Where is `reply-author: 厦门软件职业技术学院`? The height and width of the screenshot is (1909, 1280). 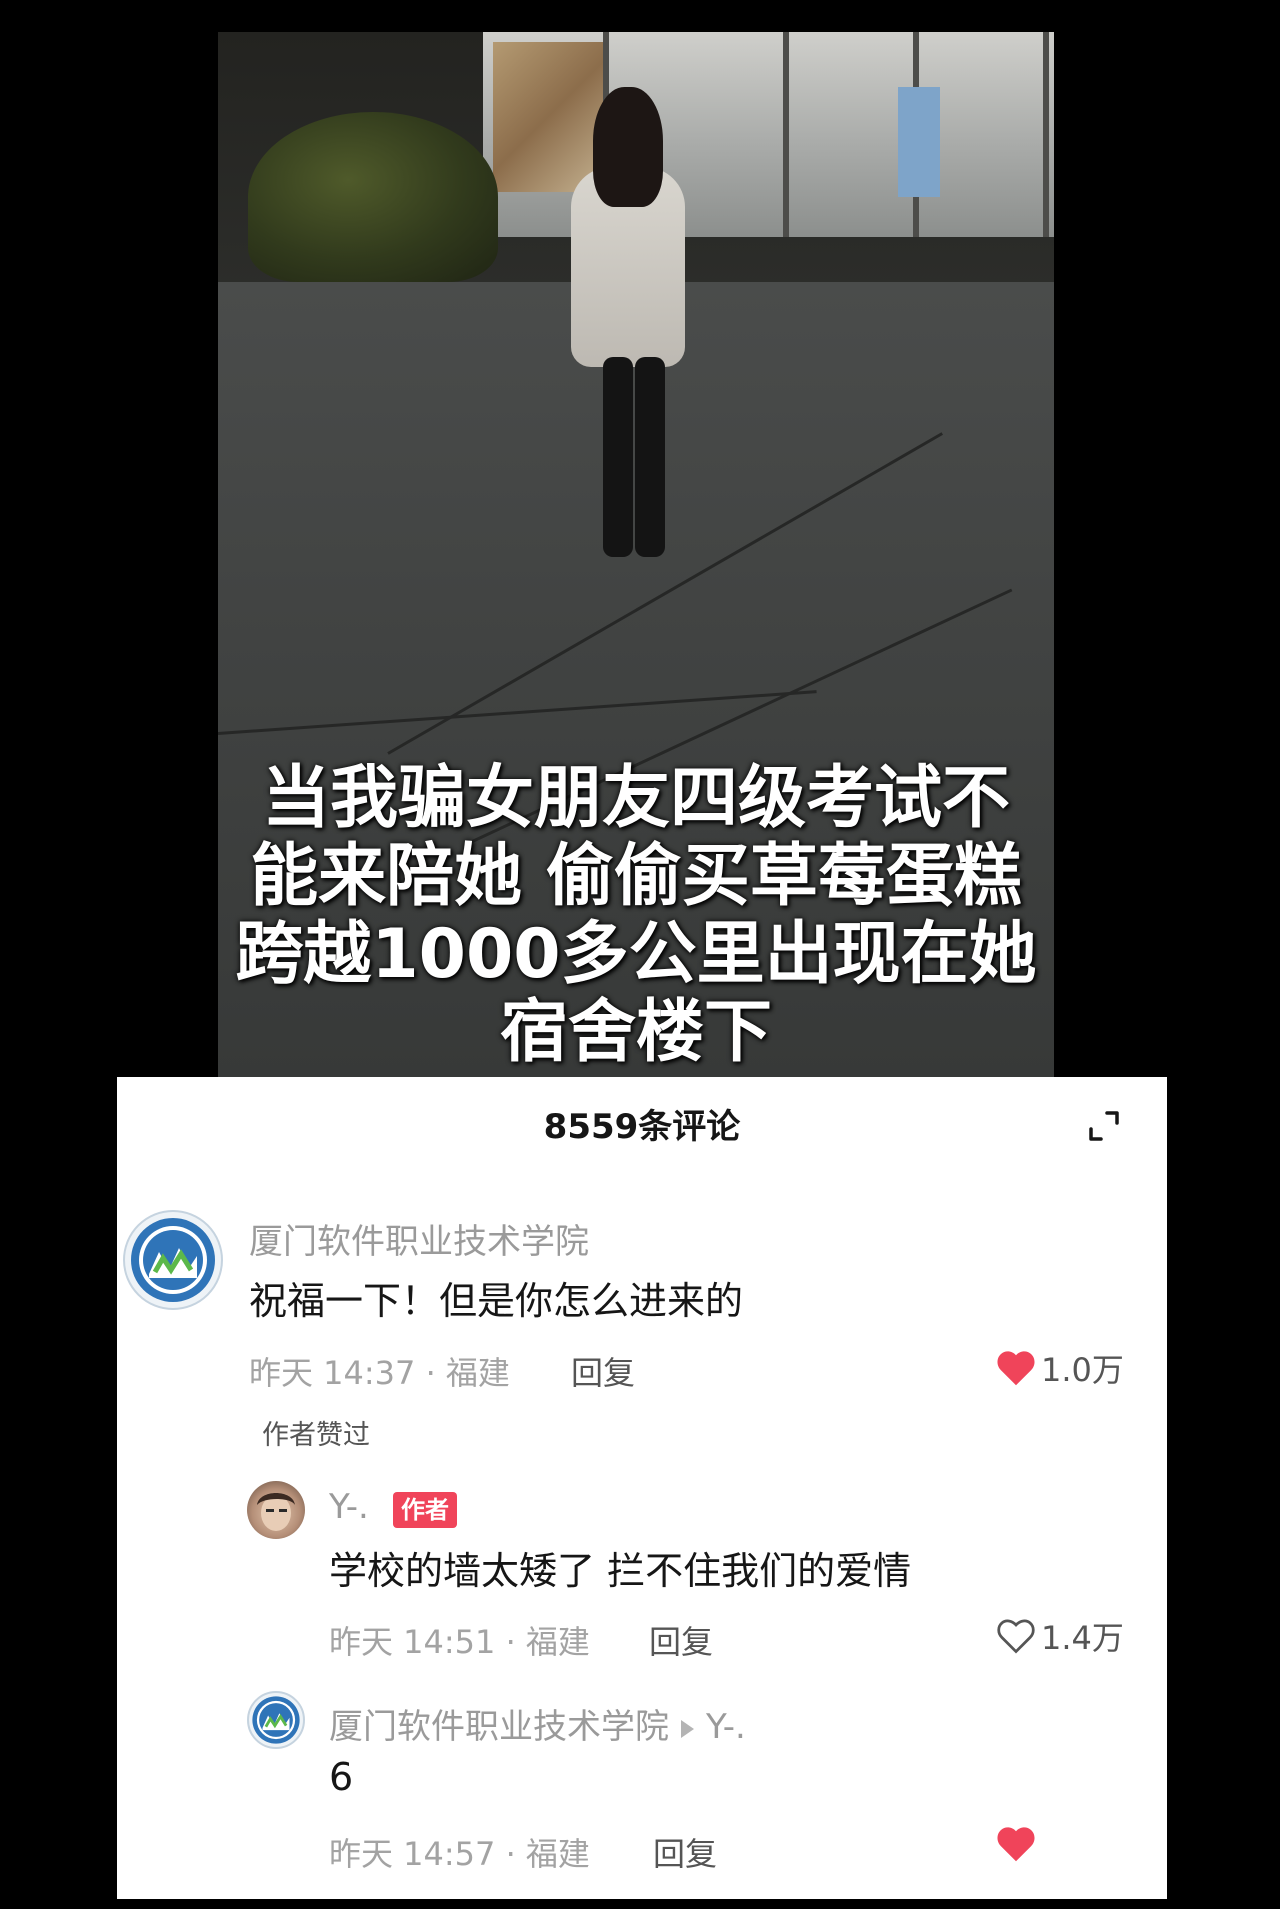
reply-author: 厦门软件职业技术学院 is located at coordinates (499, 1727).